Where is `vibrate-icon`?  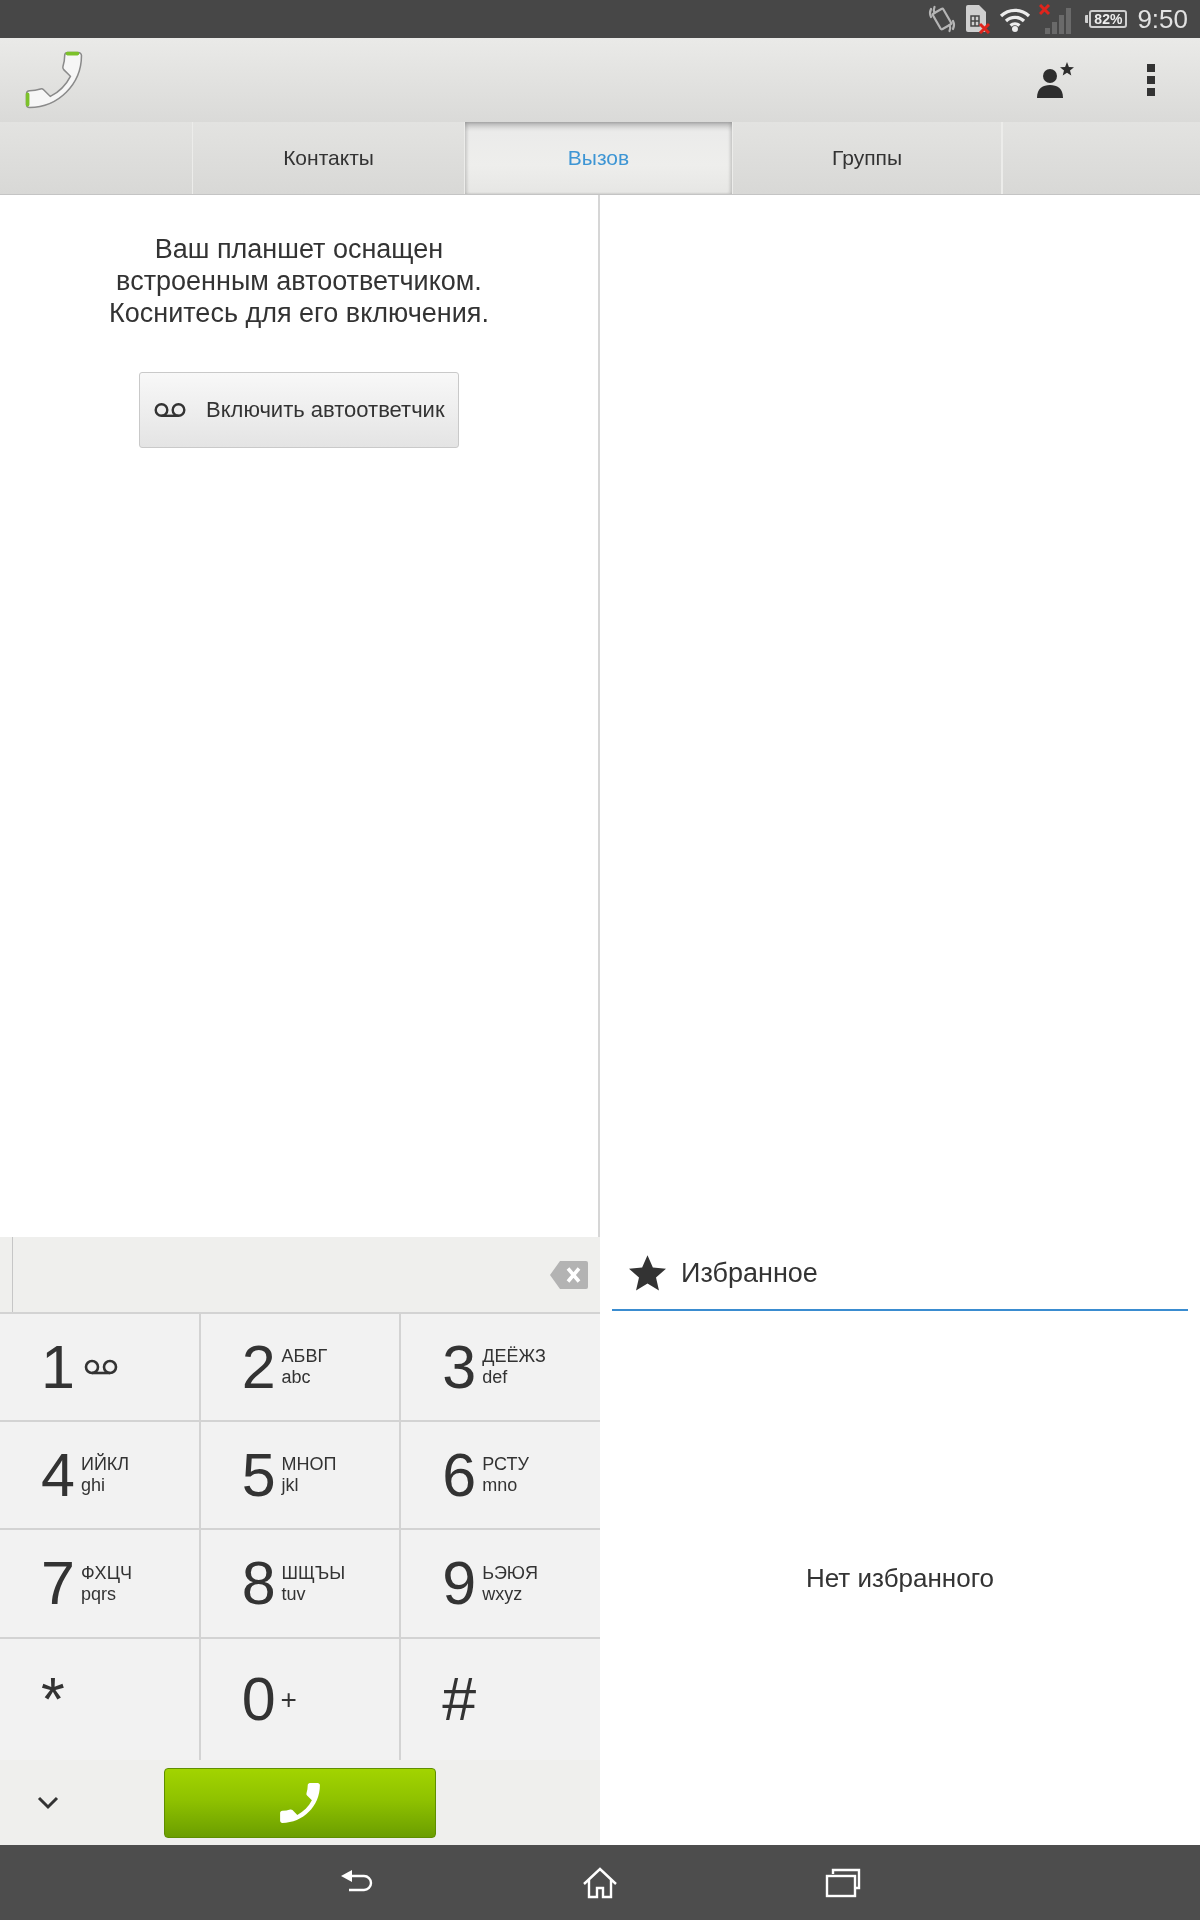 vibrate-icon is located at coordinates (942, 19).